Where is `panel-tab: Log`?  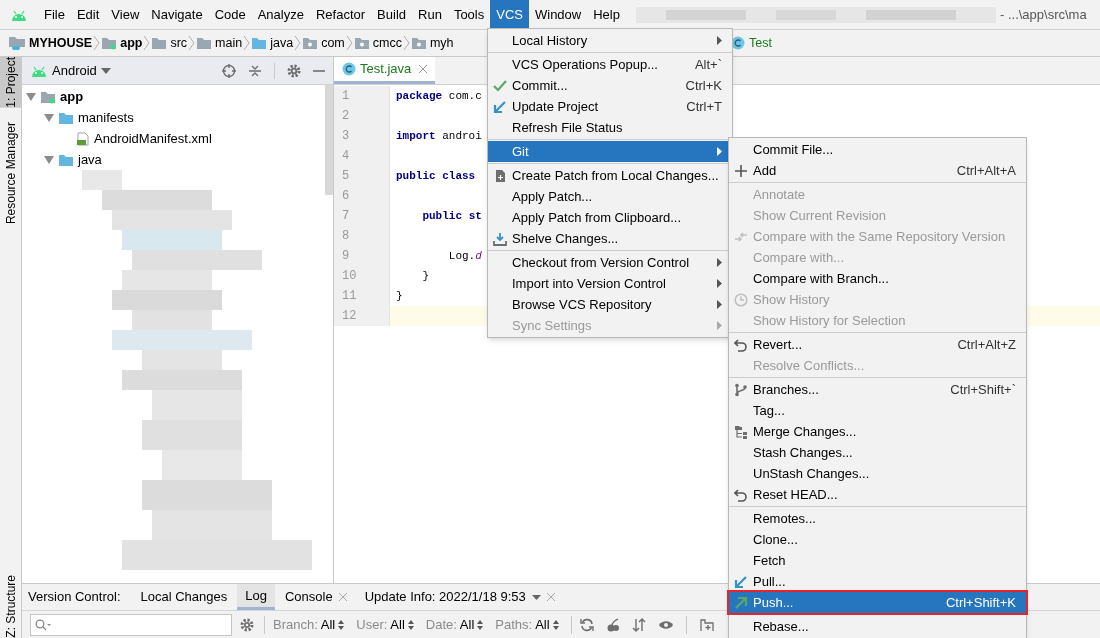 panel-tab: Log is located at coordinates (256, 597).